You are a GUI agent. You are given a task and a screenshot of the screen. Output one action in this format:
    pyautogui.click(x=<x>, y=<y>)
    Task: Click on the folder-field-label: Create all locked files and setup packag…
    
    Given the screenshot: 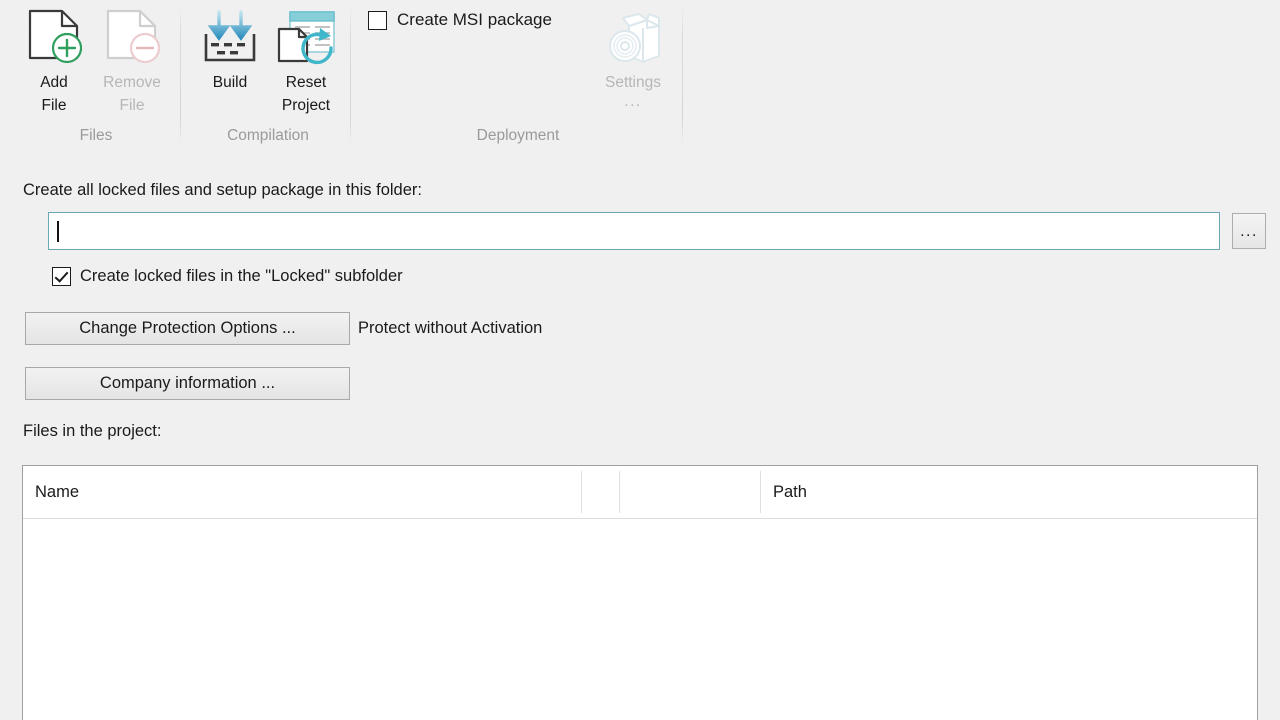 What is the action you would take?
    pyautogui.click(x=222, y=190)
    